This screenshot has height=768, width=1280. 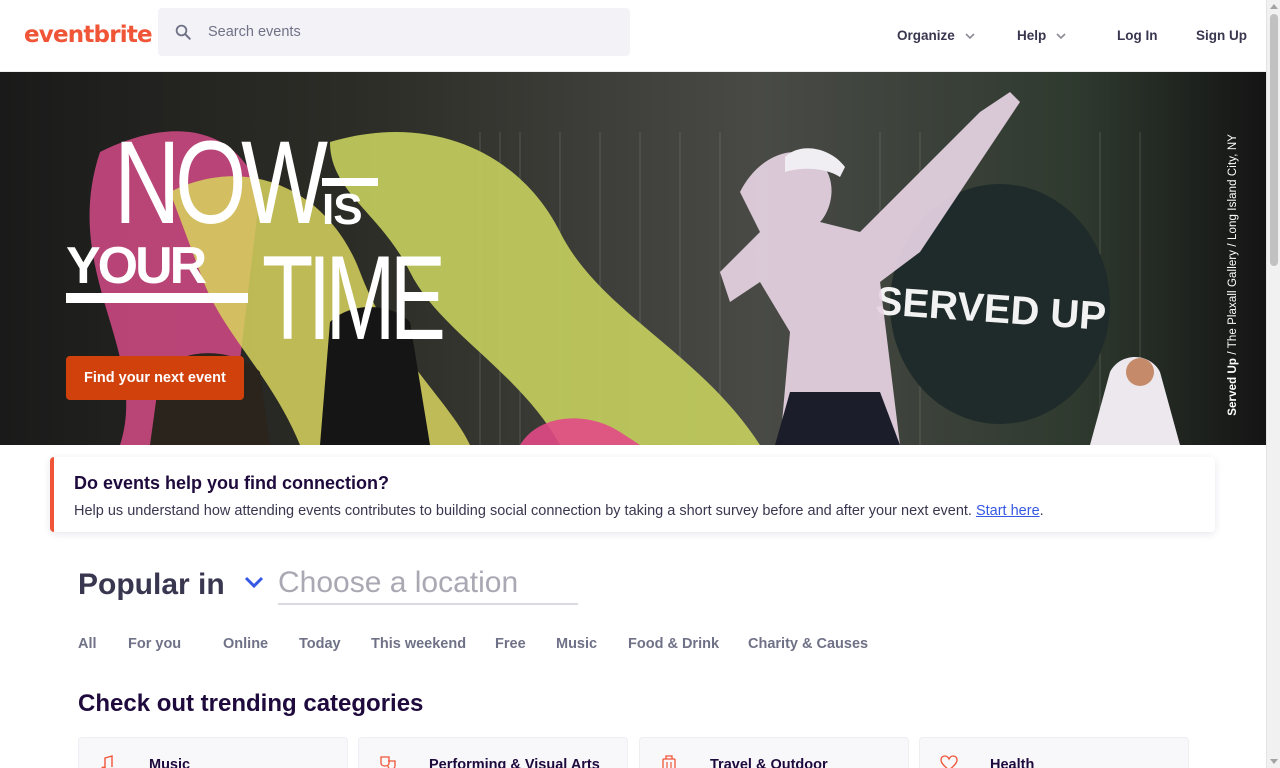 I want to click on category-label: Health, so click(x=1012, y=762).